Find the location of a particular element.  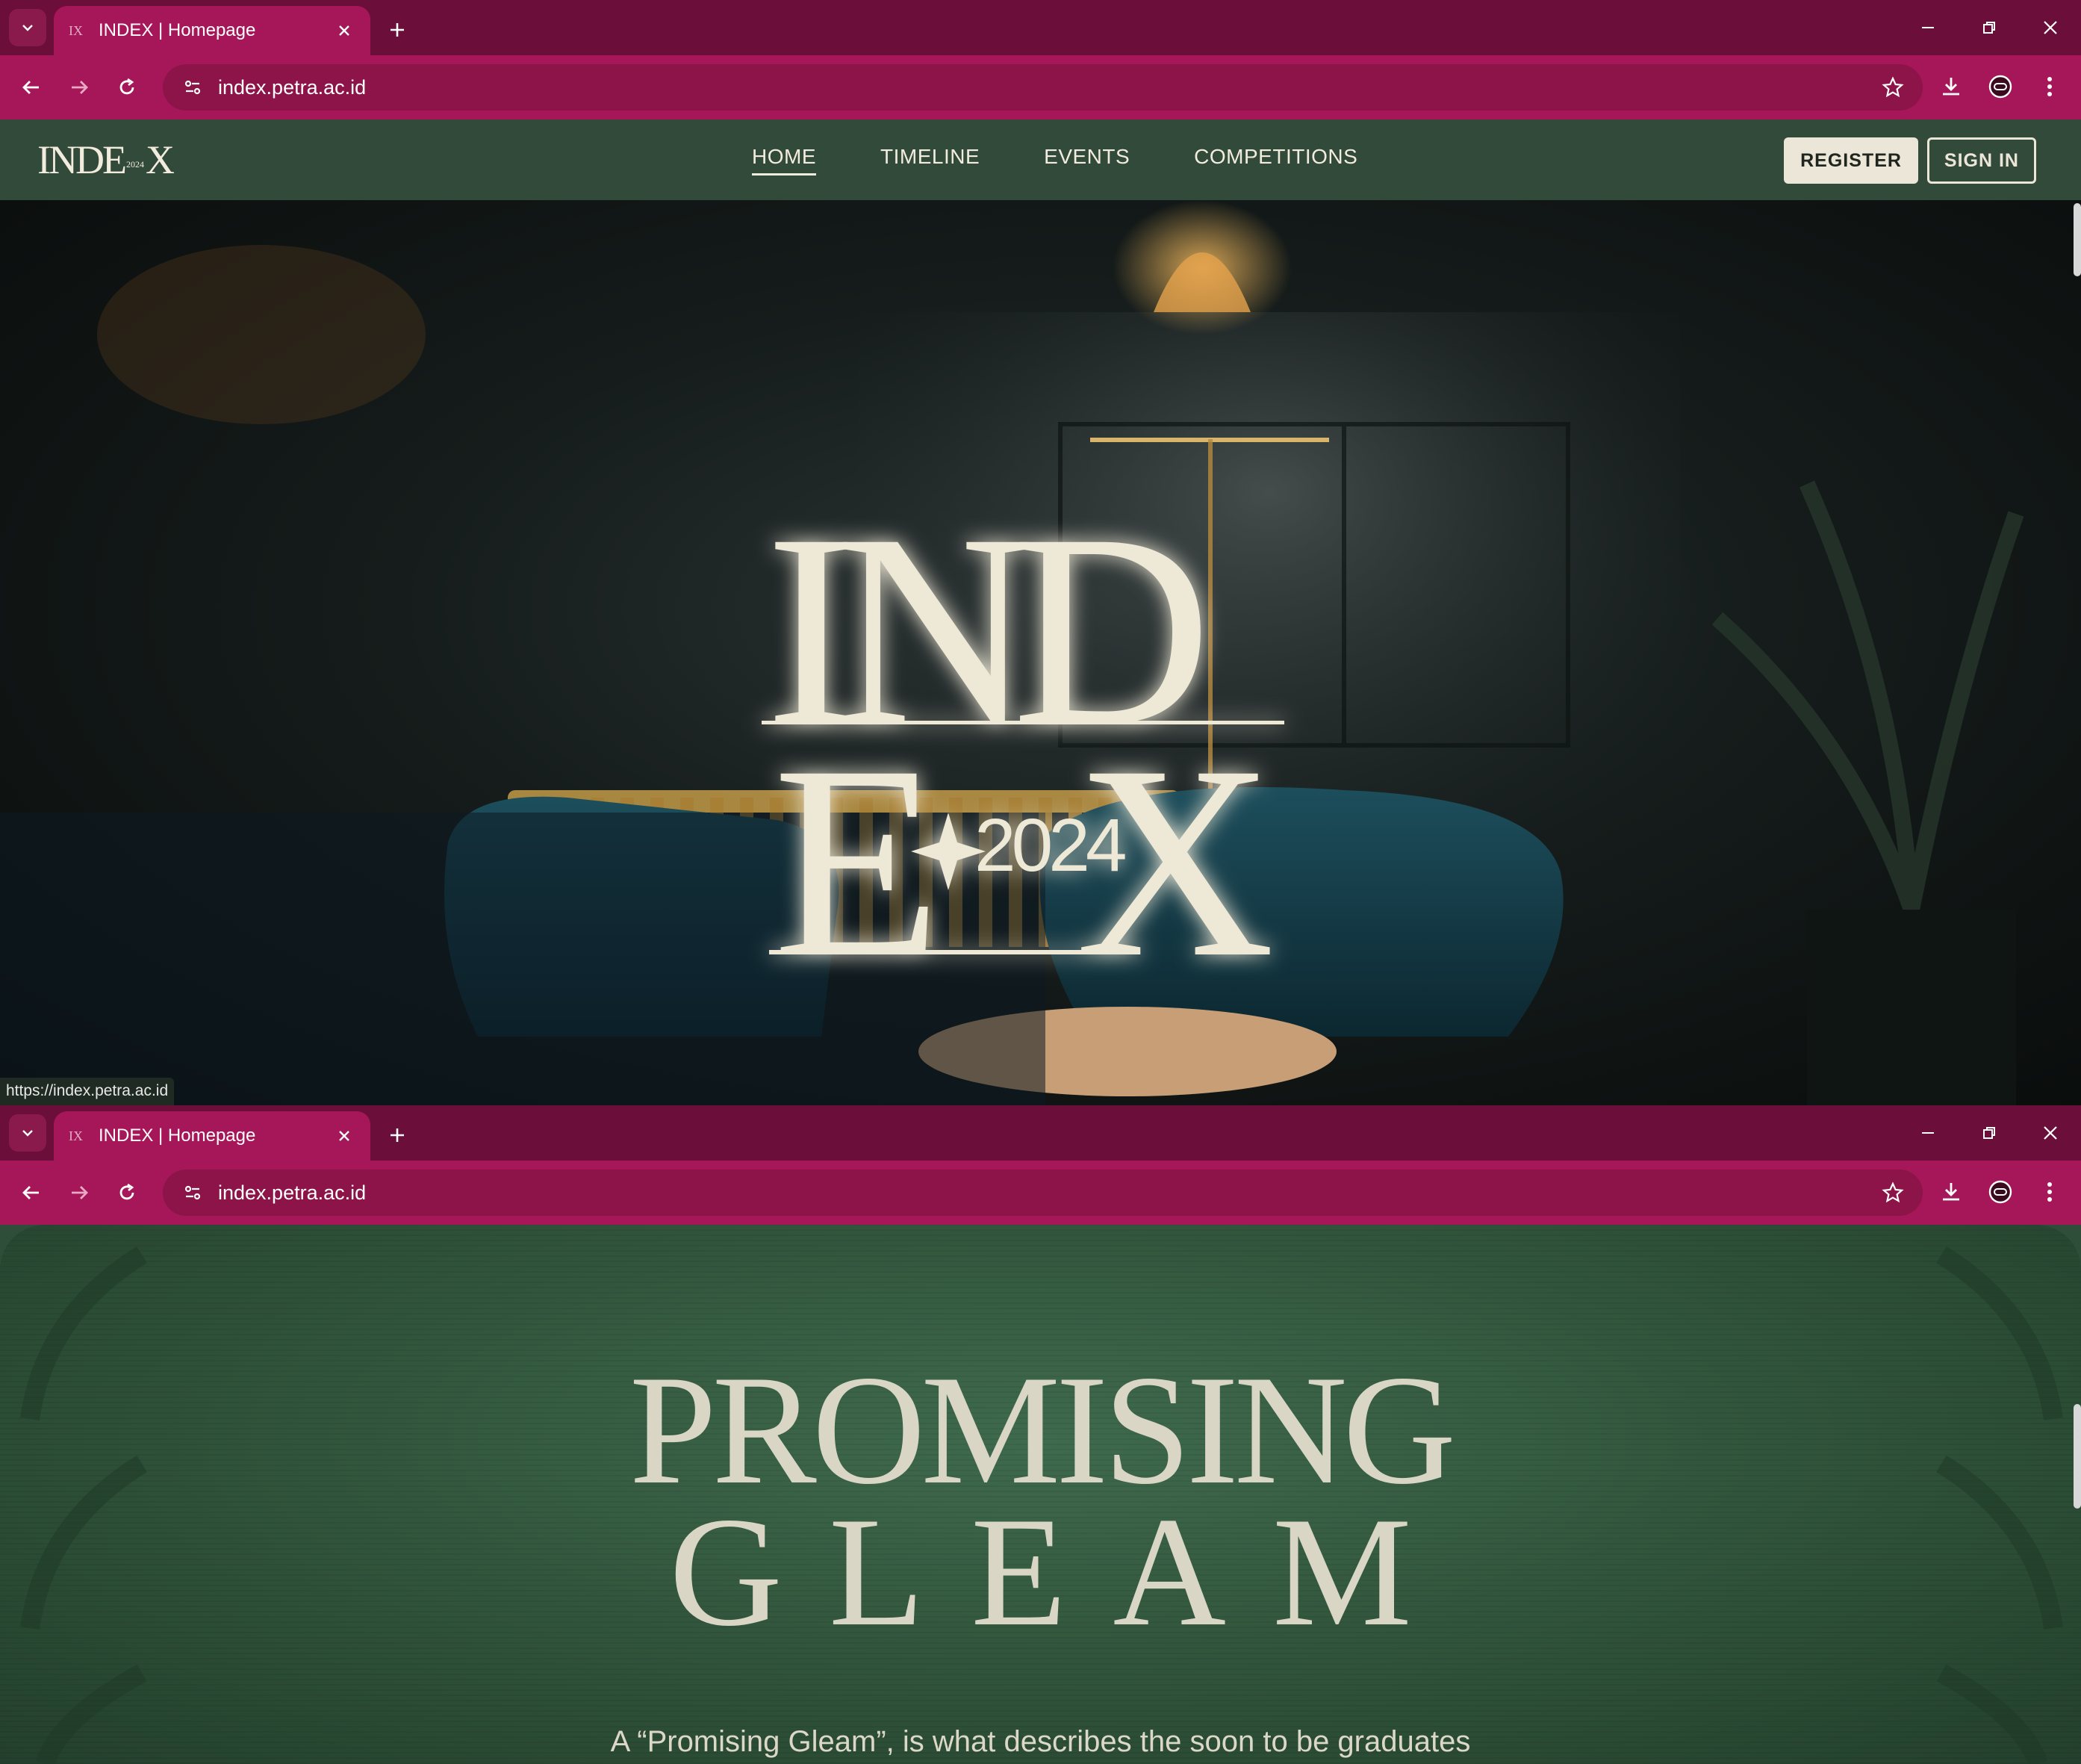

nav-home: HOME is located at coordinates (784, 160).